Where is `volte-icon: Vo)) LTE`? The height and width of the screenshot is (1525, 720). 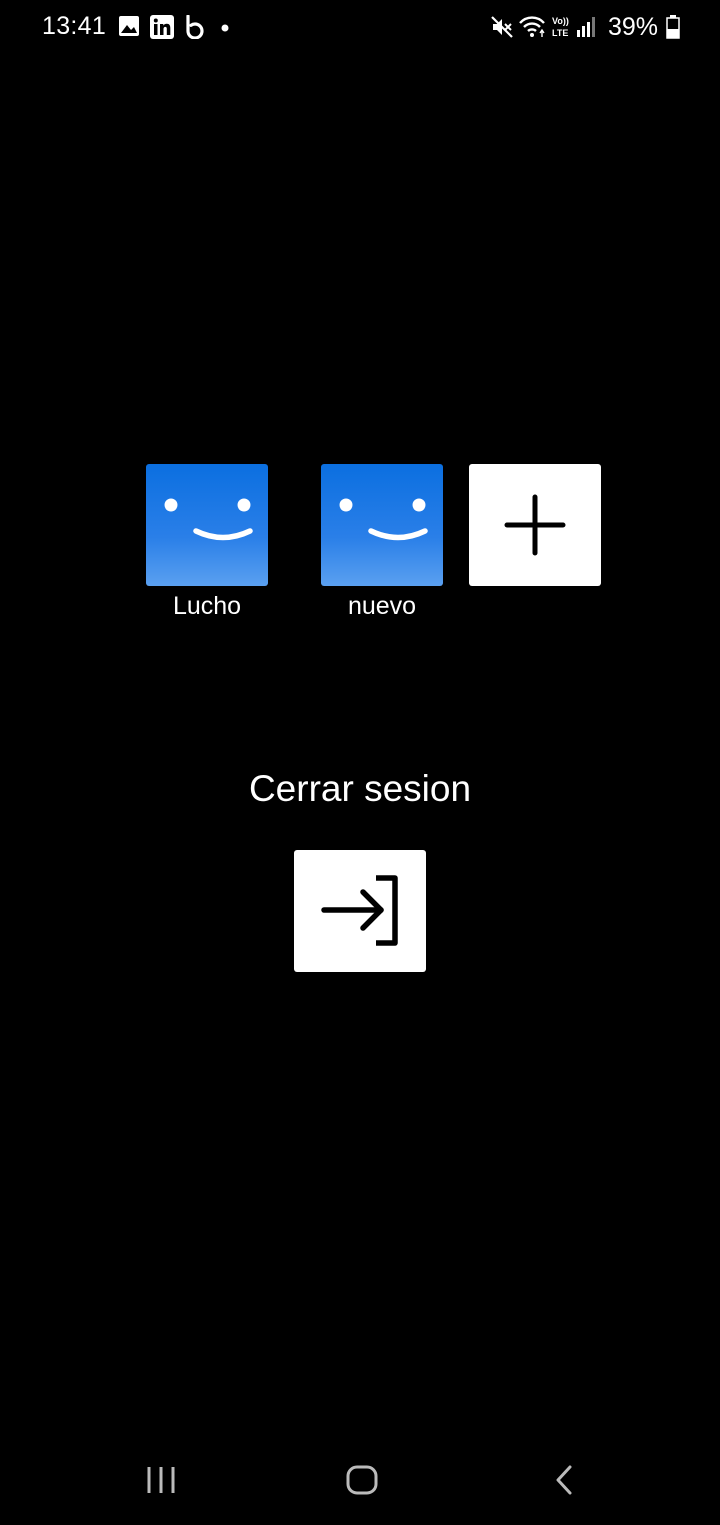 volte-icon: Vo)) LTE is located at coordinates (560, 27).